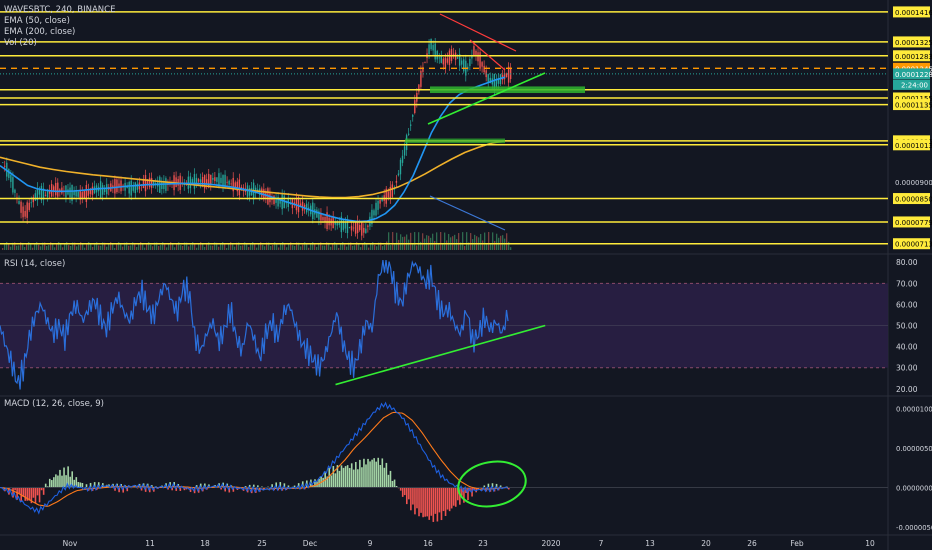  I want to click on ema200-legend: EMA (200, close), so click(40, 32).